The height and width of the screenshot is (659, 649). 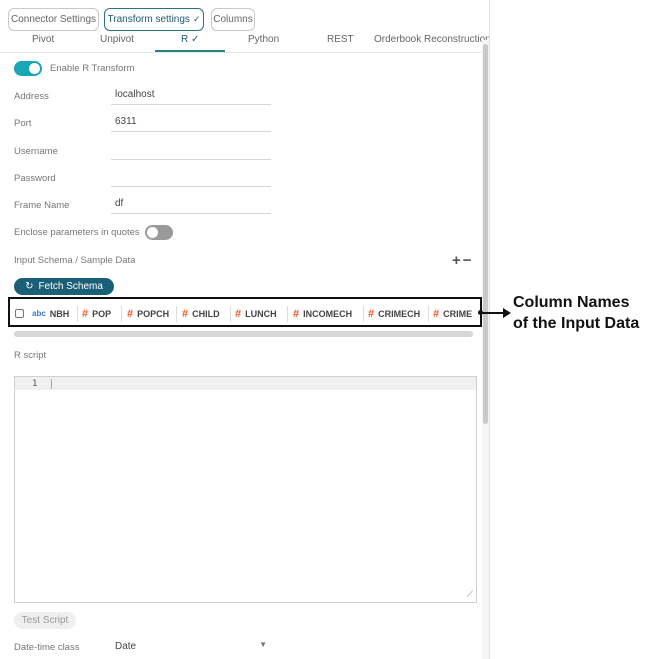 I want to click on password-label: Password, so click(x=35, y=178).